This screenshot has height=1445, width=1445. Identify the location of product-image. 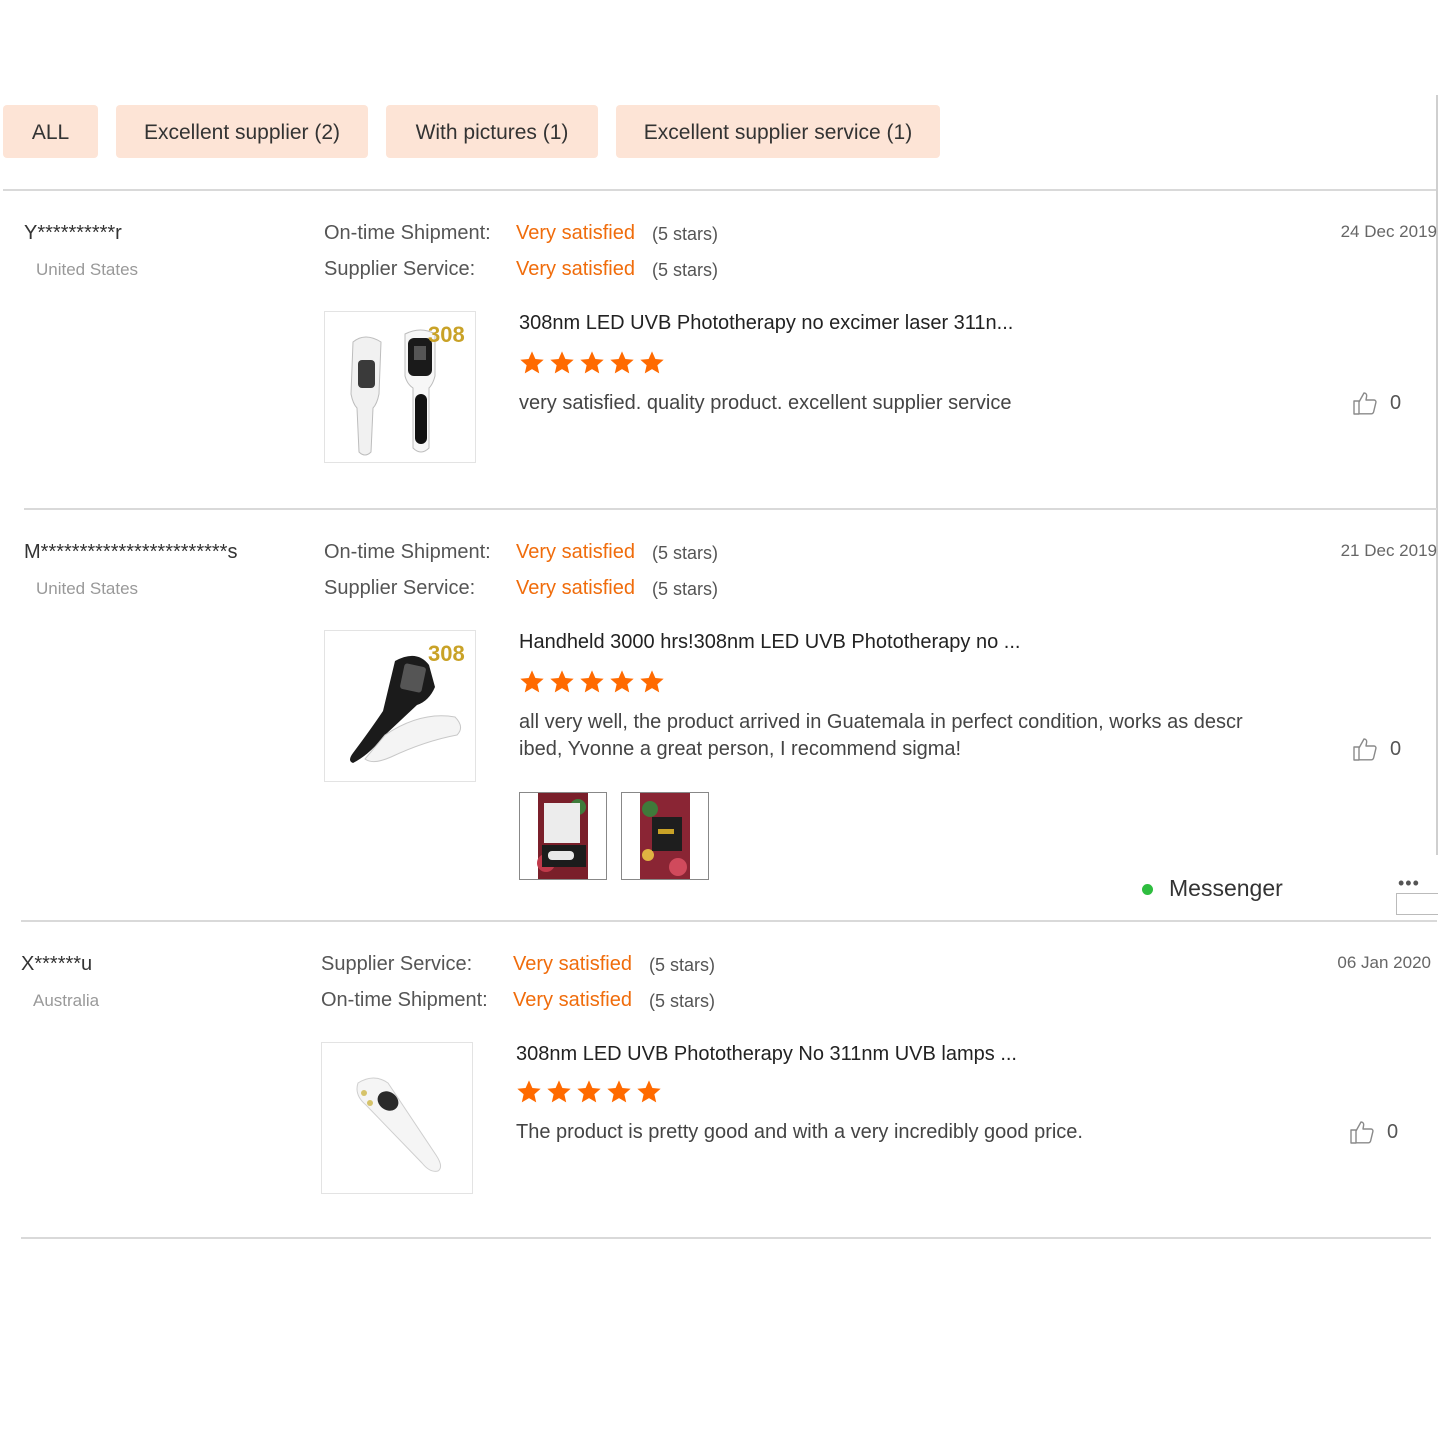
(399, 1124).